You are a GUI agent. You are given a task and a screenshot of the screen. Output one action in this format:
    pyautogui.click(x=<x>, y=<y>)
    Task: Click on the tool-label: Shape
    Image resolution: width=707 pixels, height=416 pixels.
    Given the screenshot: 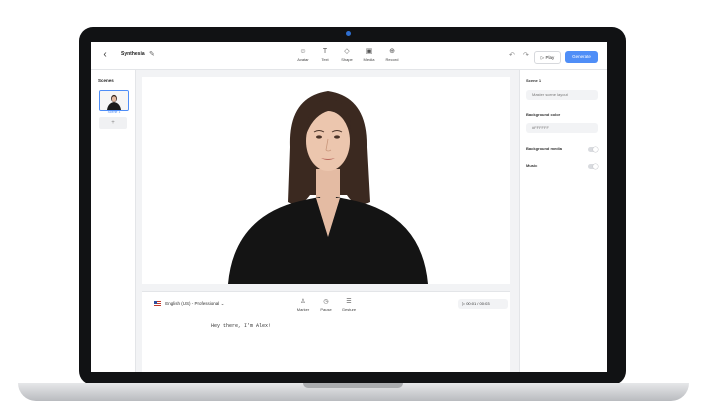 What is the action you would take?
    pyautogui.click(x=347, y=59)
    